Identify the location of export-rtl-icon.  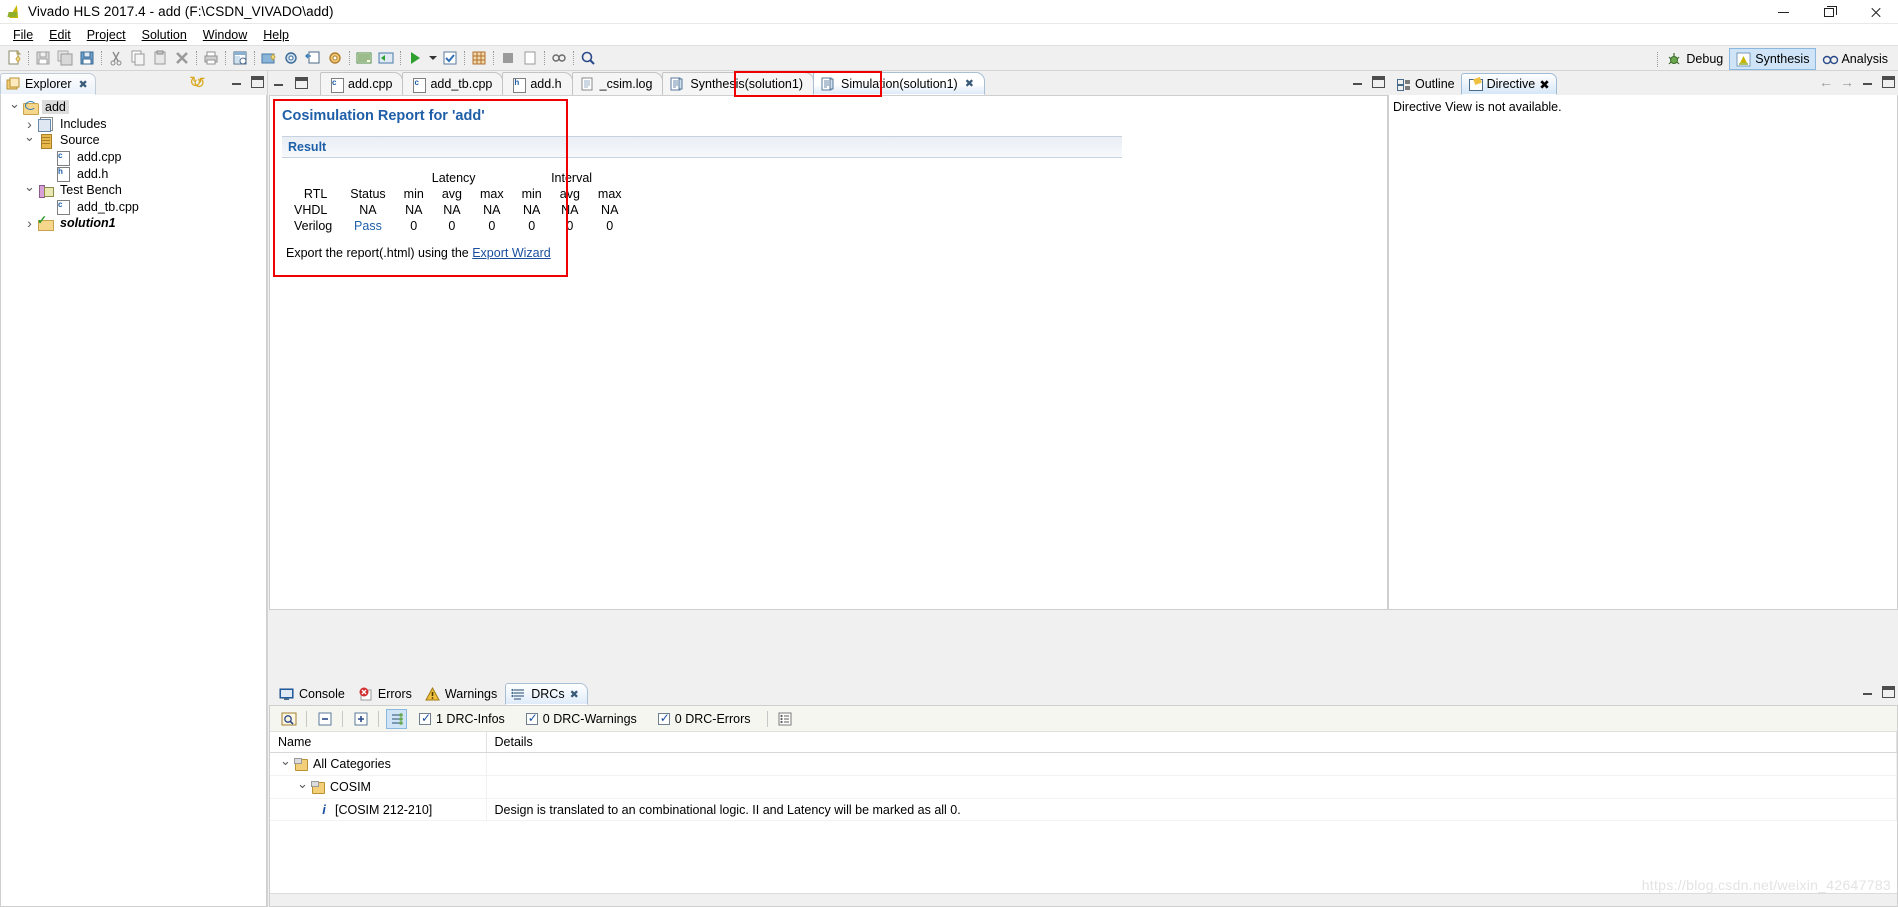
(479, 58).